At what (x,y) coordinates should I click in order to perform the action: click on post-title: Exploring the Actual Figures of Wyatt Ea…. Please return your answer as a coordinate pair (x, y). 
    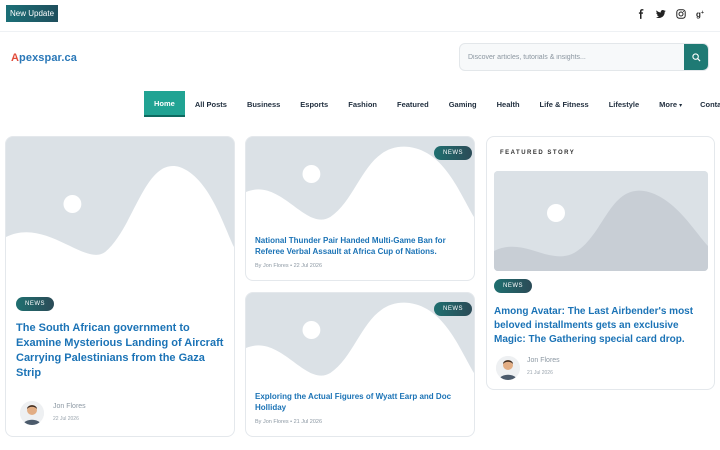
    Looking at the image, I should click on (360, 402).